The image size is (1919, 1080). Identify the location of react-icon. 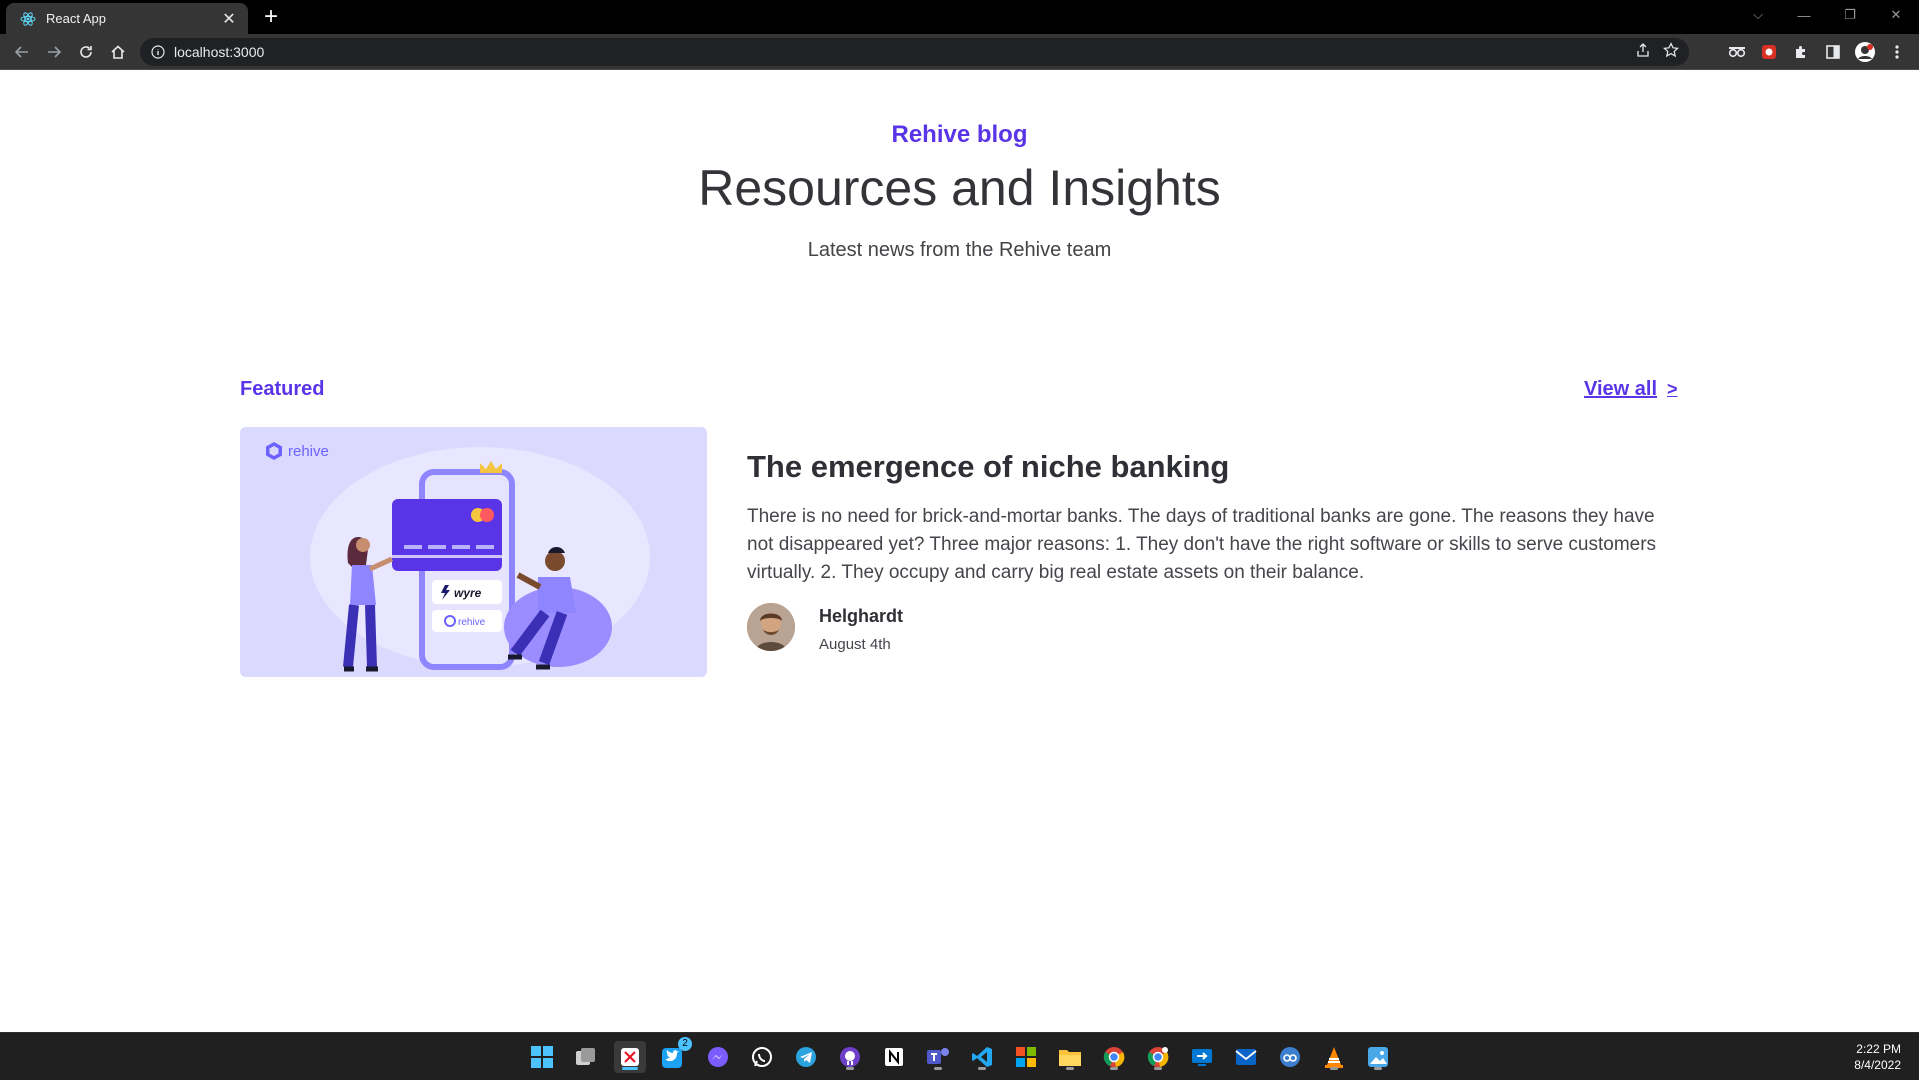
(28, 19).